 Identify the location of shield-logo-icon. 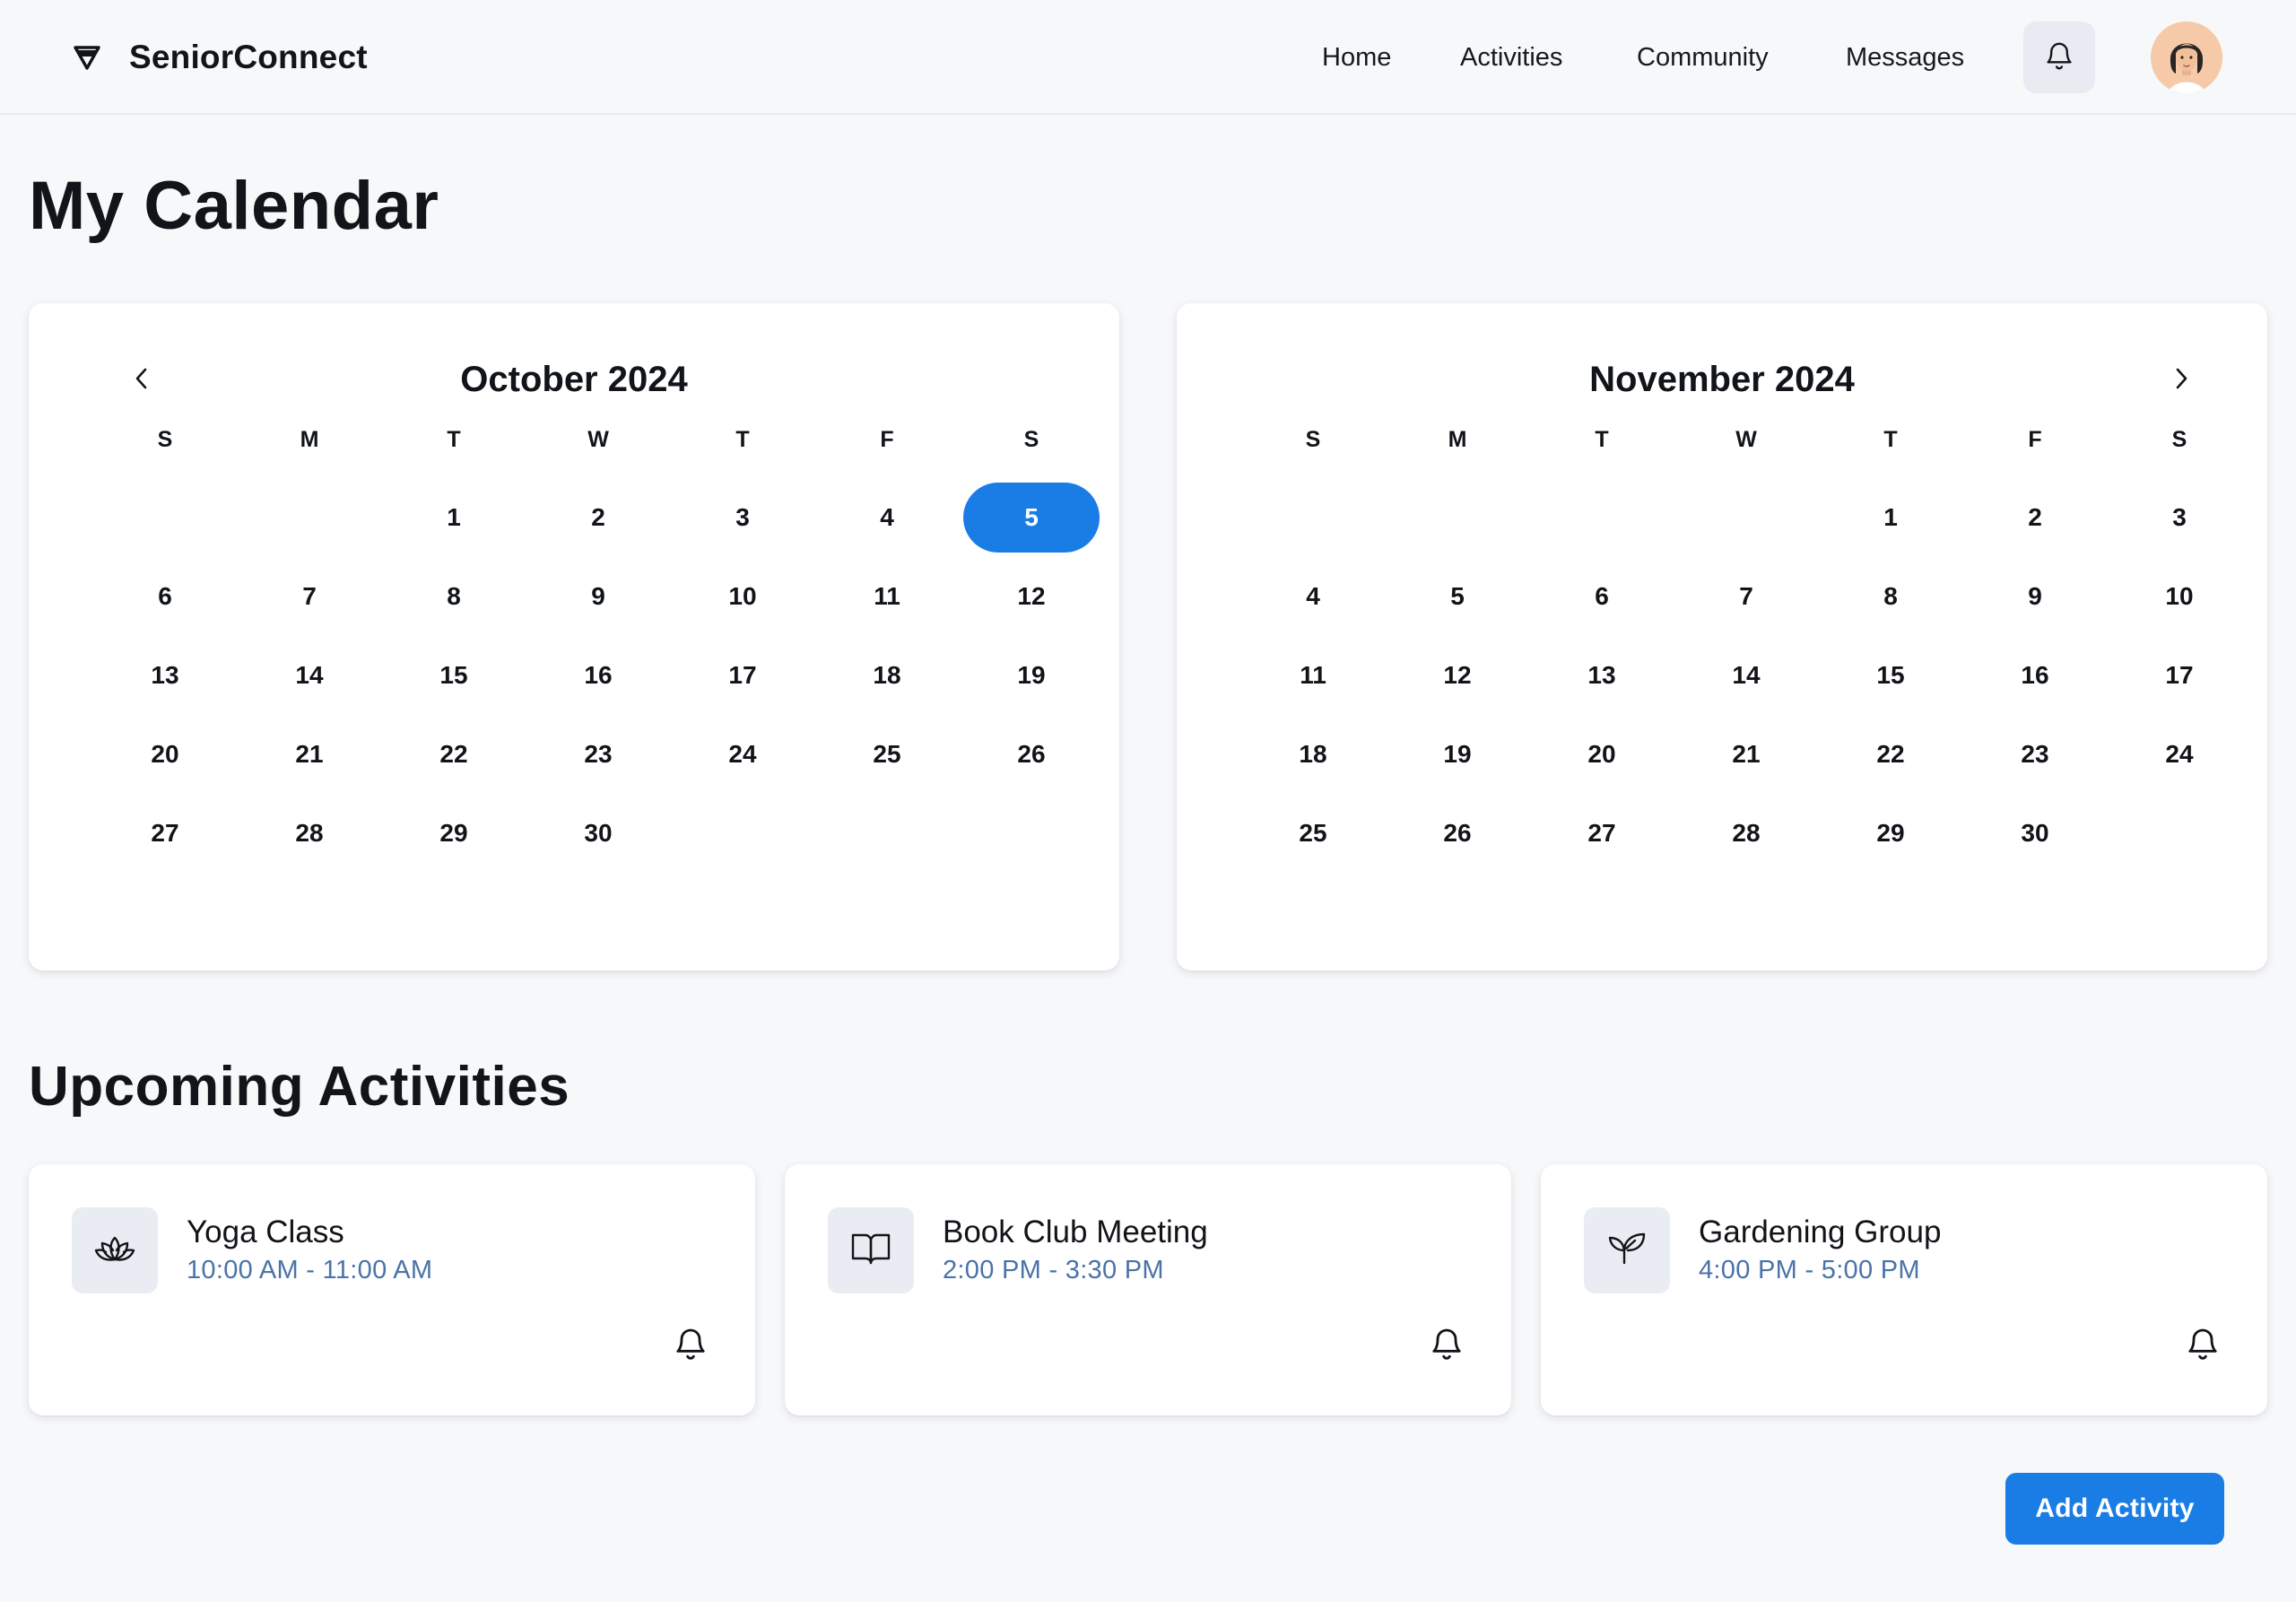
(87, 57).